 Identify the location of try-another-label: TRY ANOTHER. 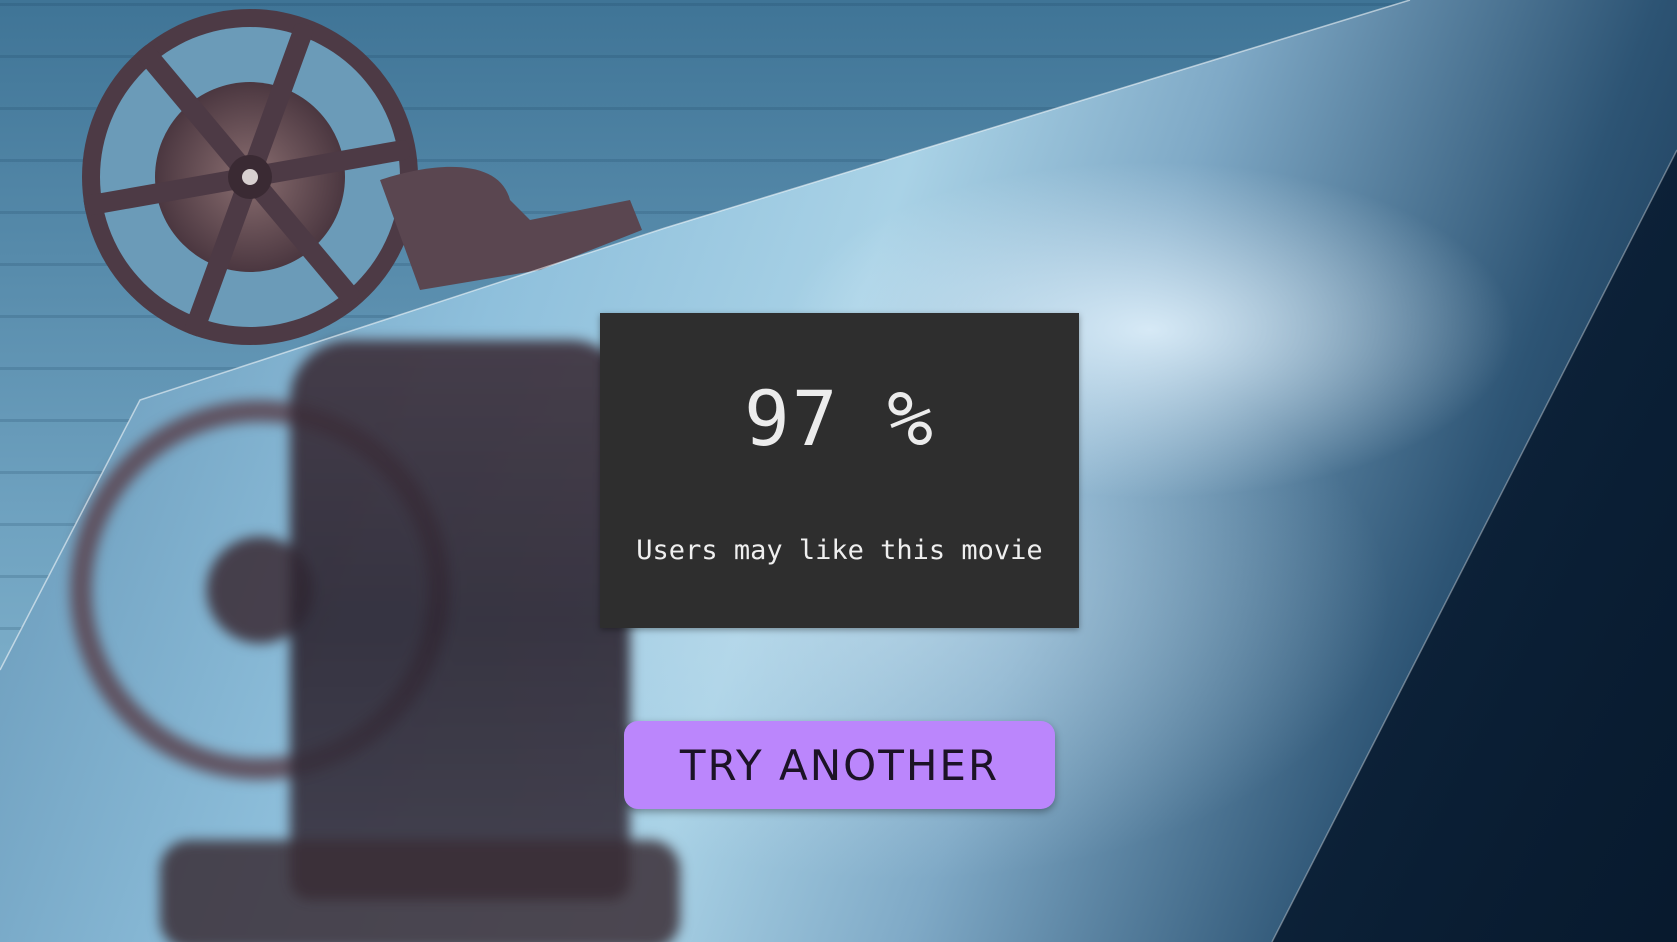
(839, 765).